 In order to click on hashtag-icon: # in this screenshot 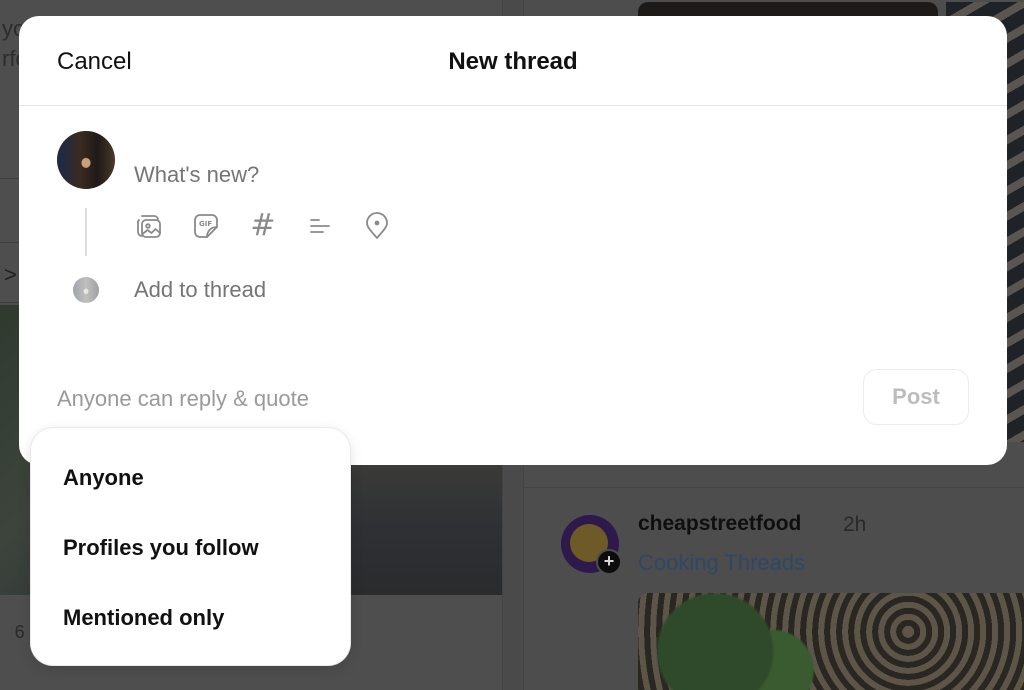, I will do `click(263, 225)`.